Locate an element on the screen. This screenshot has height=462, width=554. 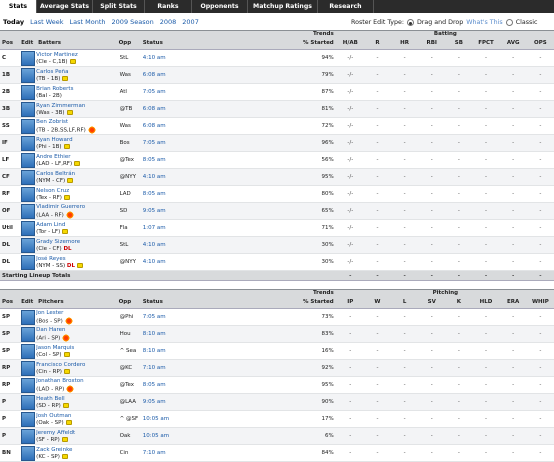
col-header-h-ab: H/AB is located at coordinates (350, 43).